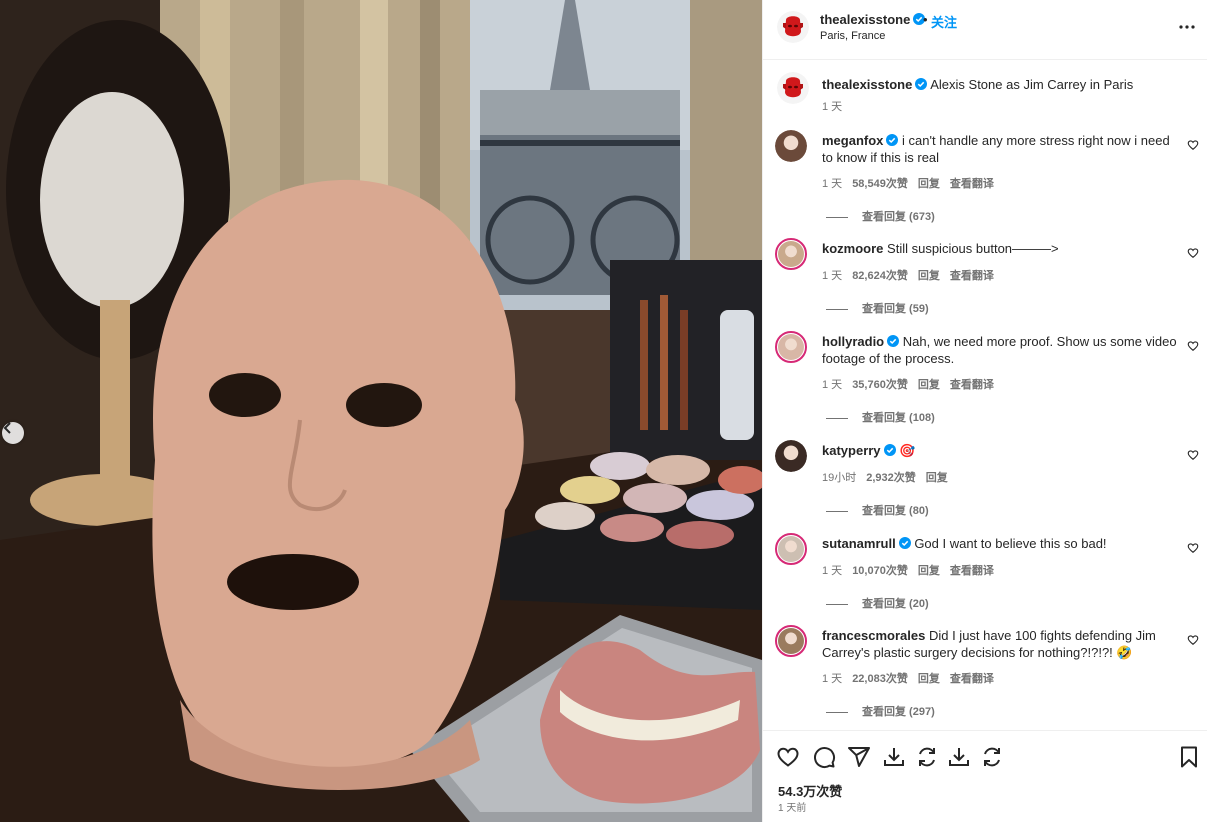 The height and width of the screenshot is (822, 1207). I want to click on view-replies-button: 查看回复 (297), so click(880, 711).